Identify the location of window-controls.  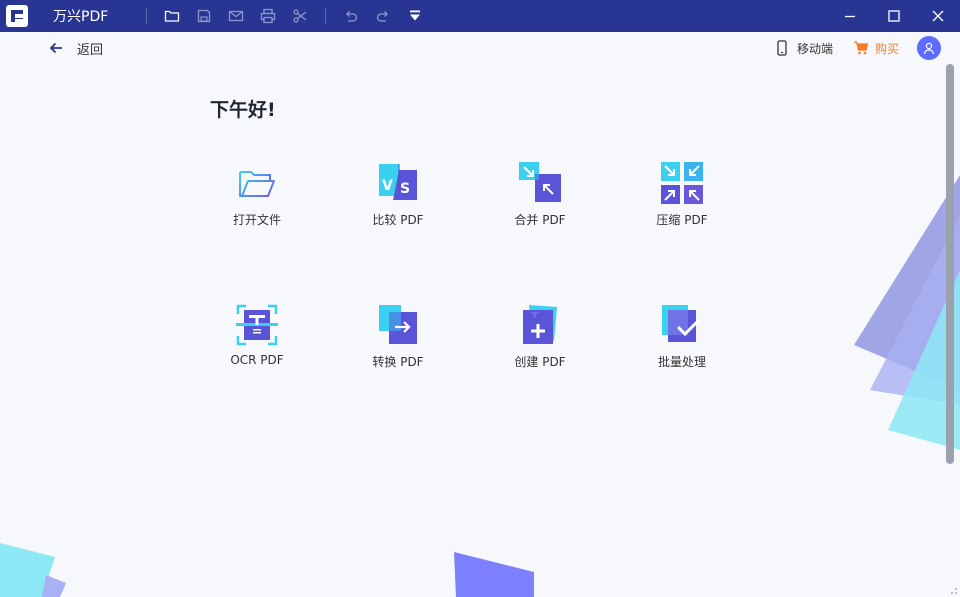
(894, 16).